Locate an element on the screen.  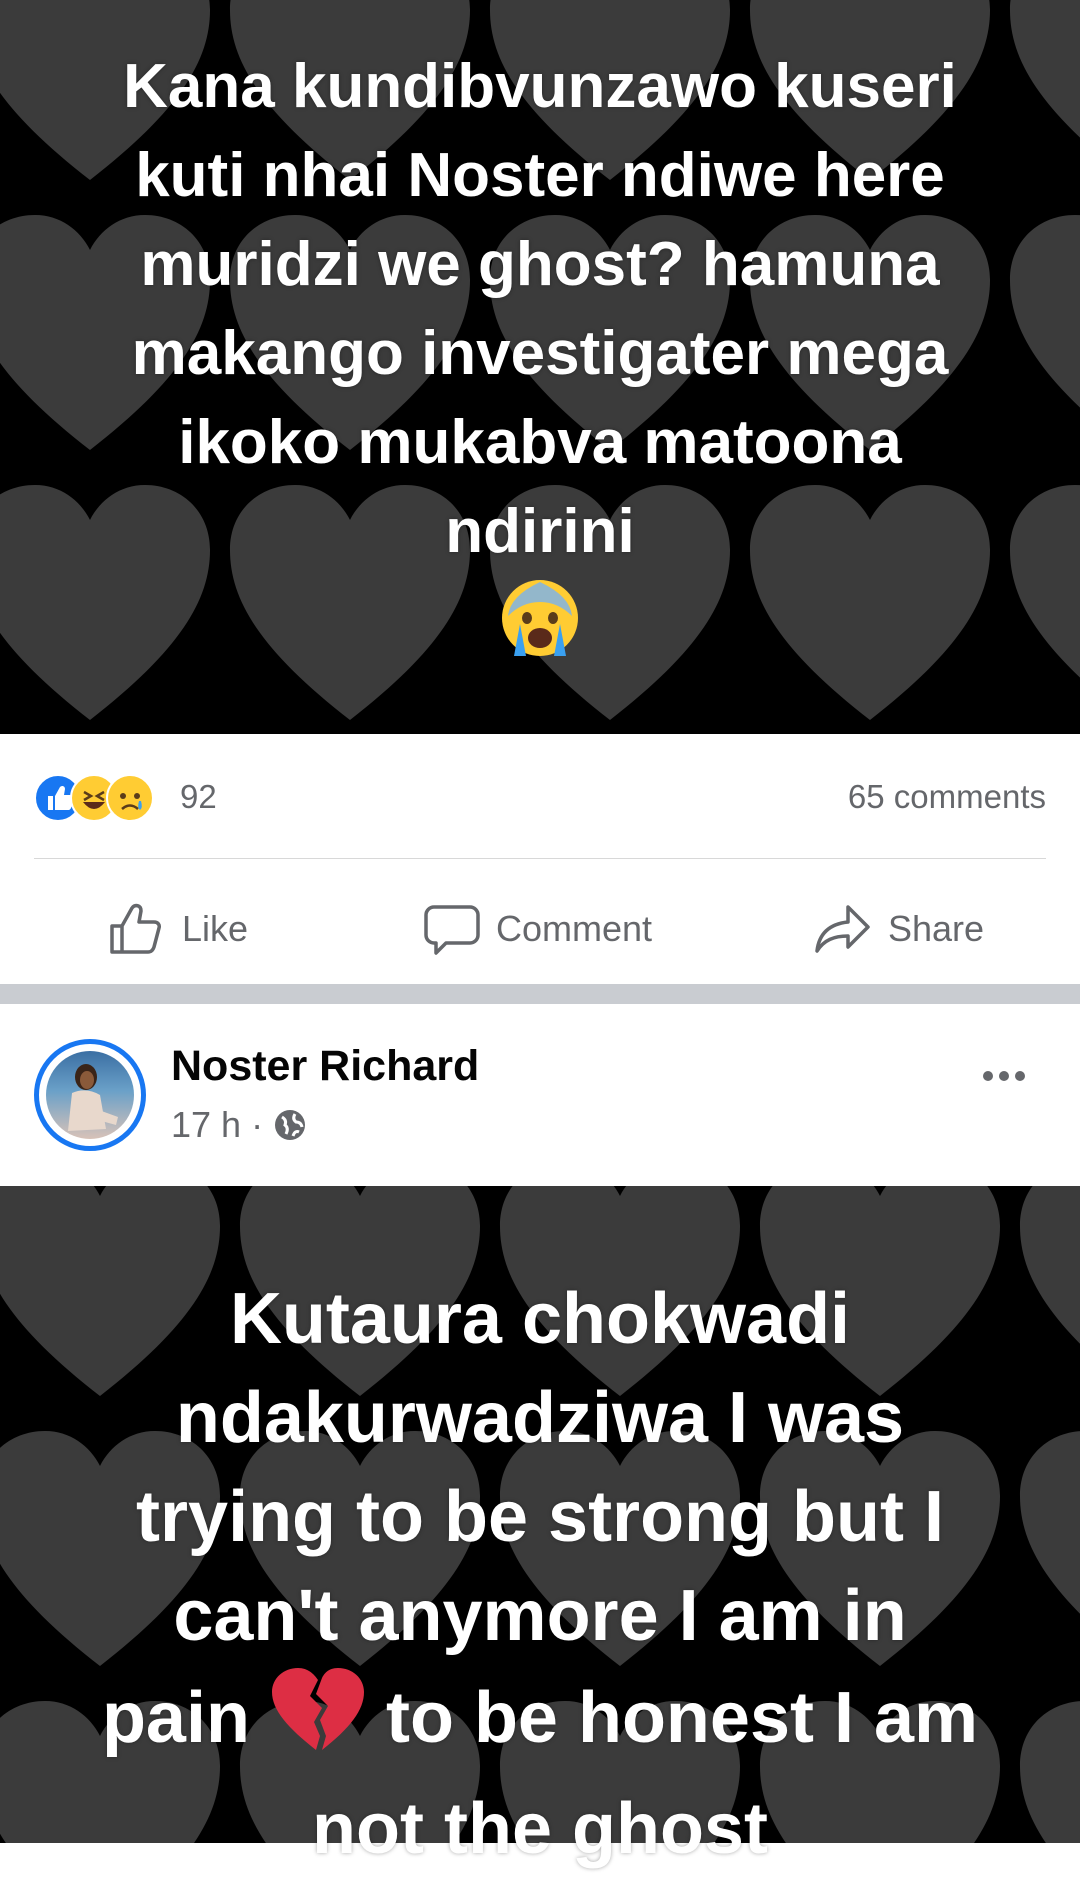
share-button: Share is located at coordinates (899, 929).